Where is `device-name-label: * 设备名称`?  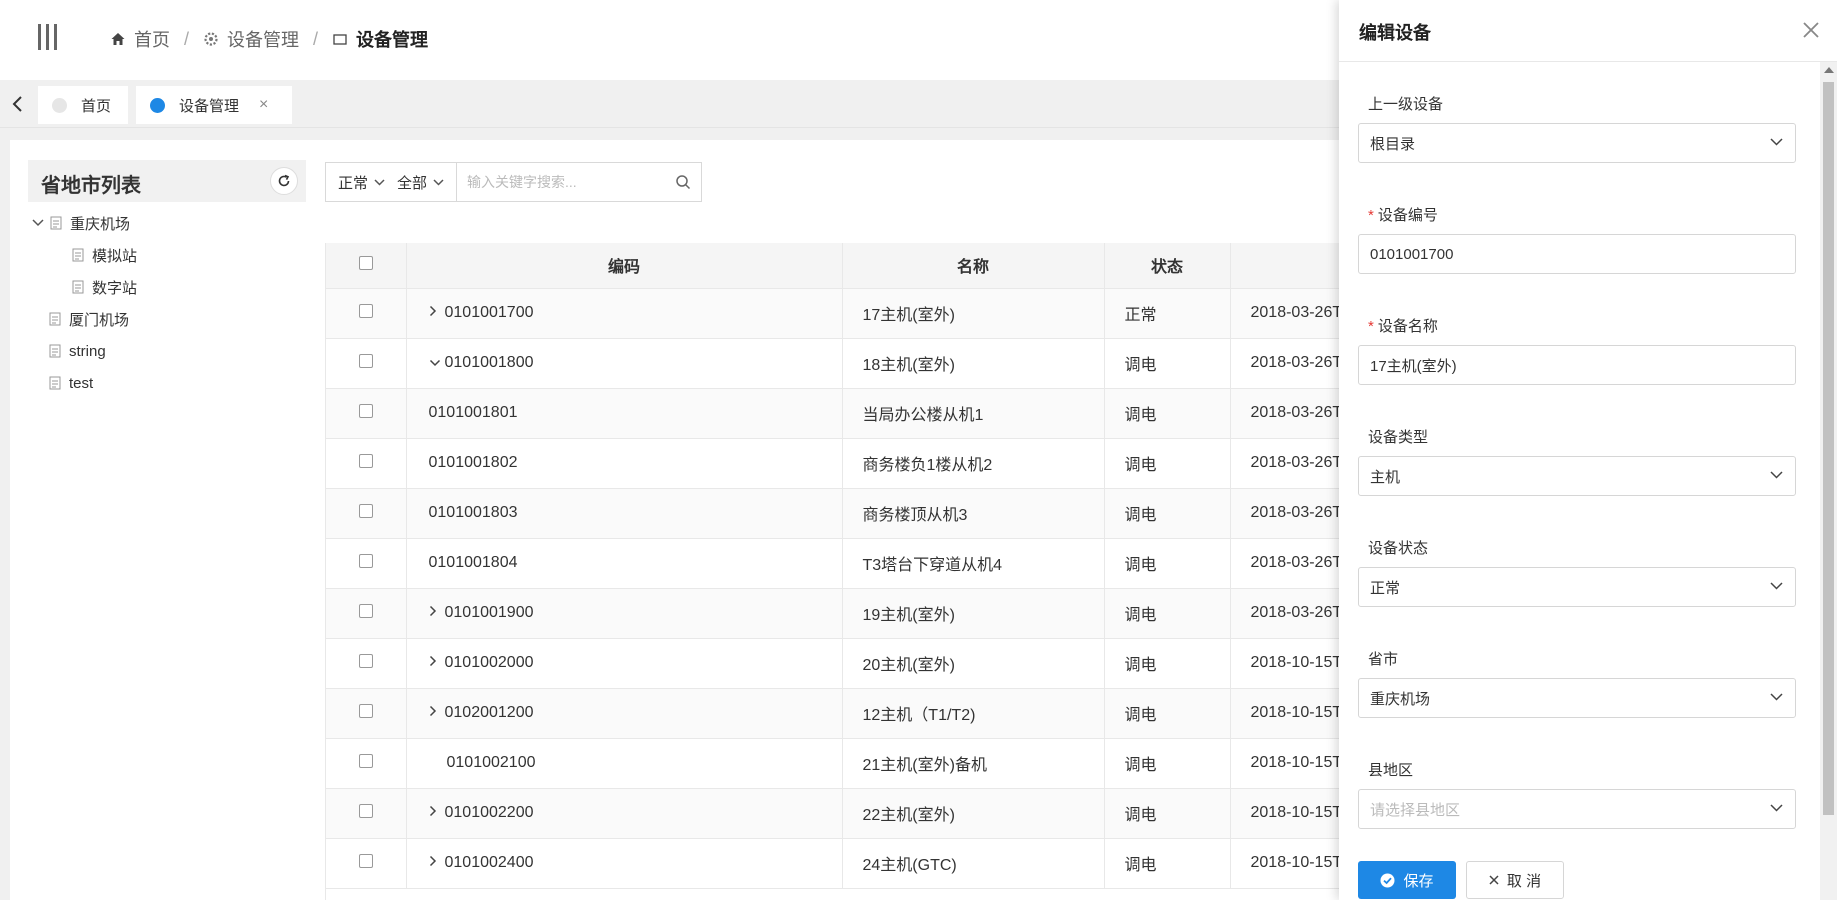 device-name-label: * 设备名称 is located at coordinates (1403, 325).